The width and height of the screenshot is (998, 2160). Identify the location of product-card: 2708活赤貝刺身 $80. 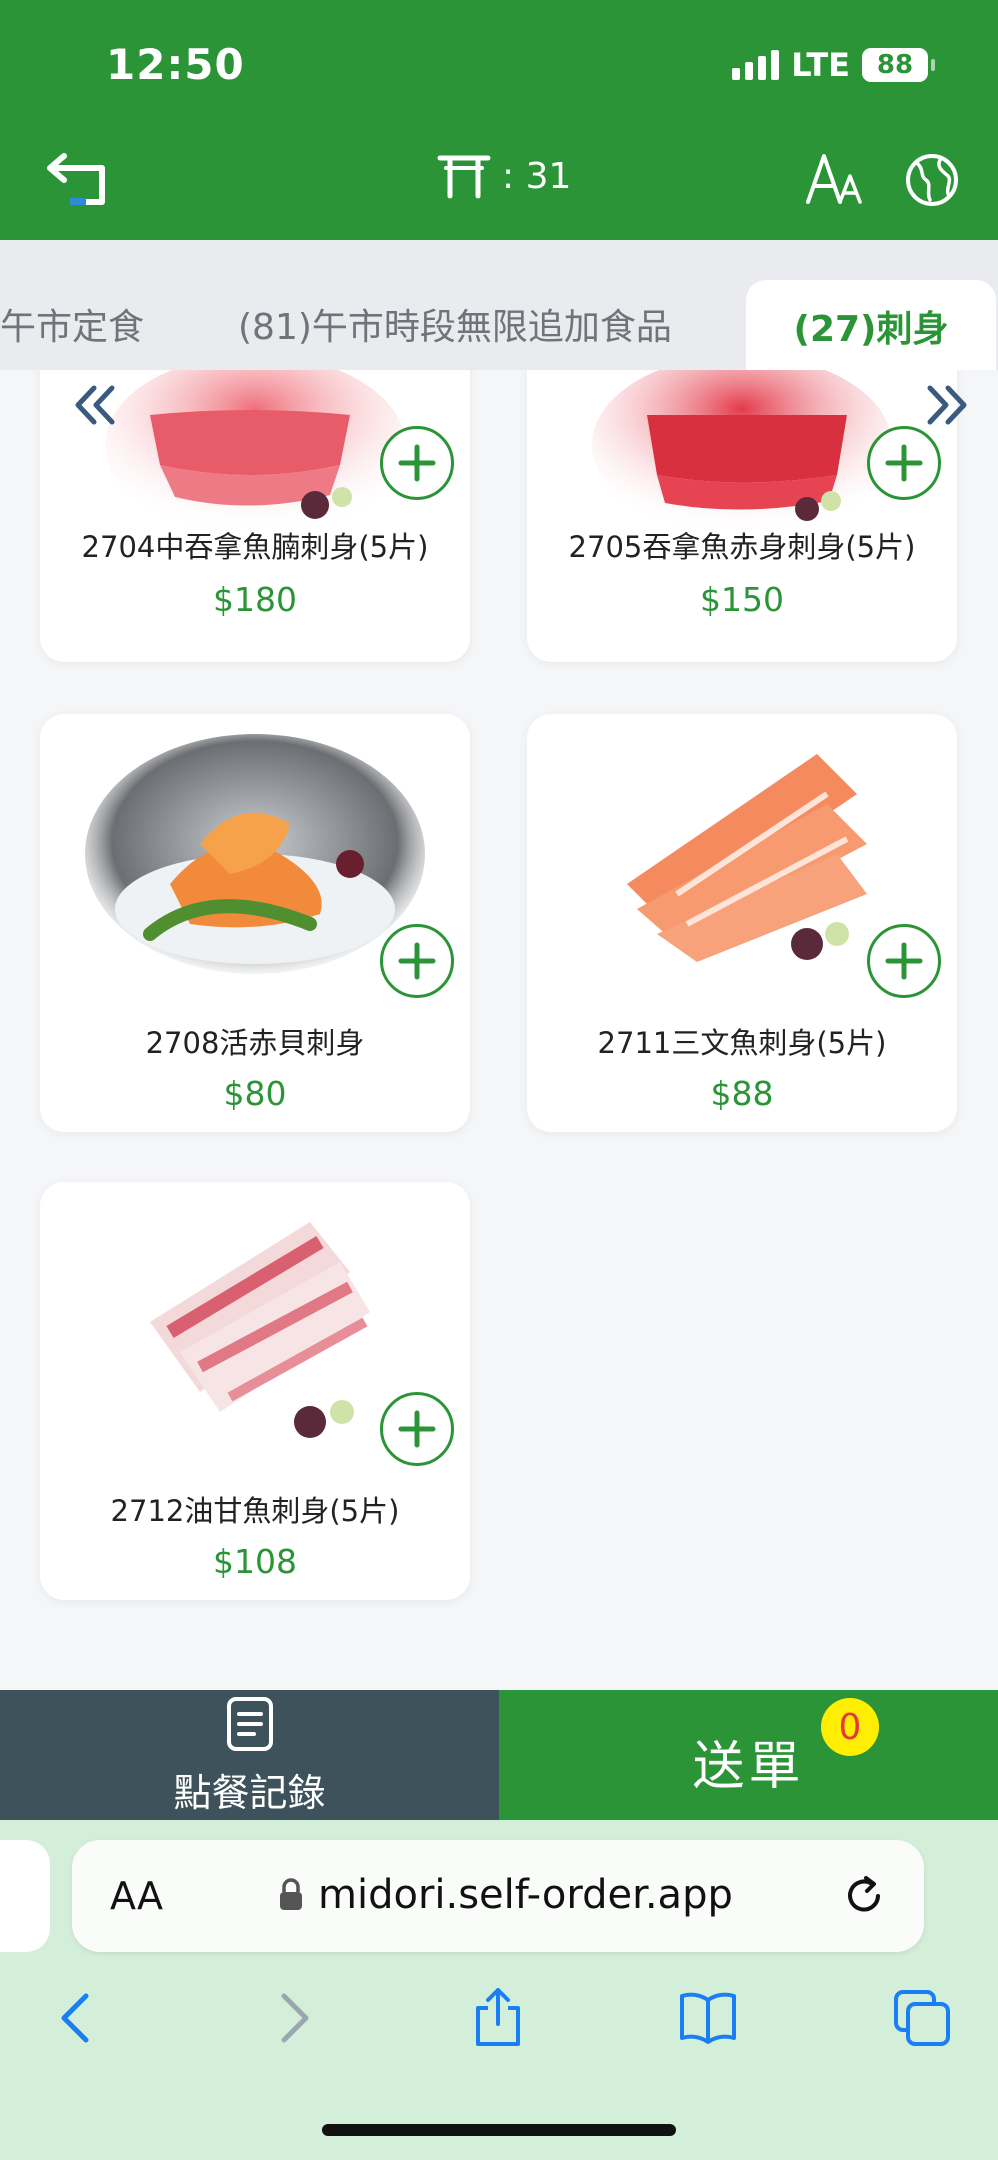
(255, 923).